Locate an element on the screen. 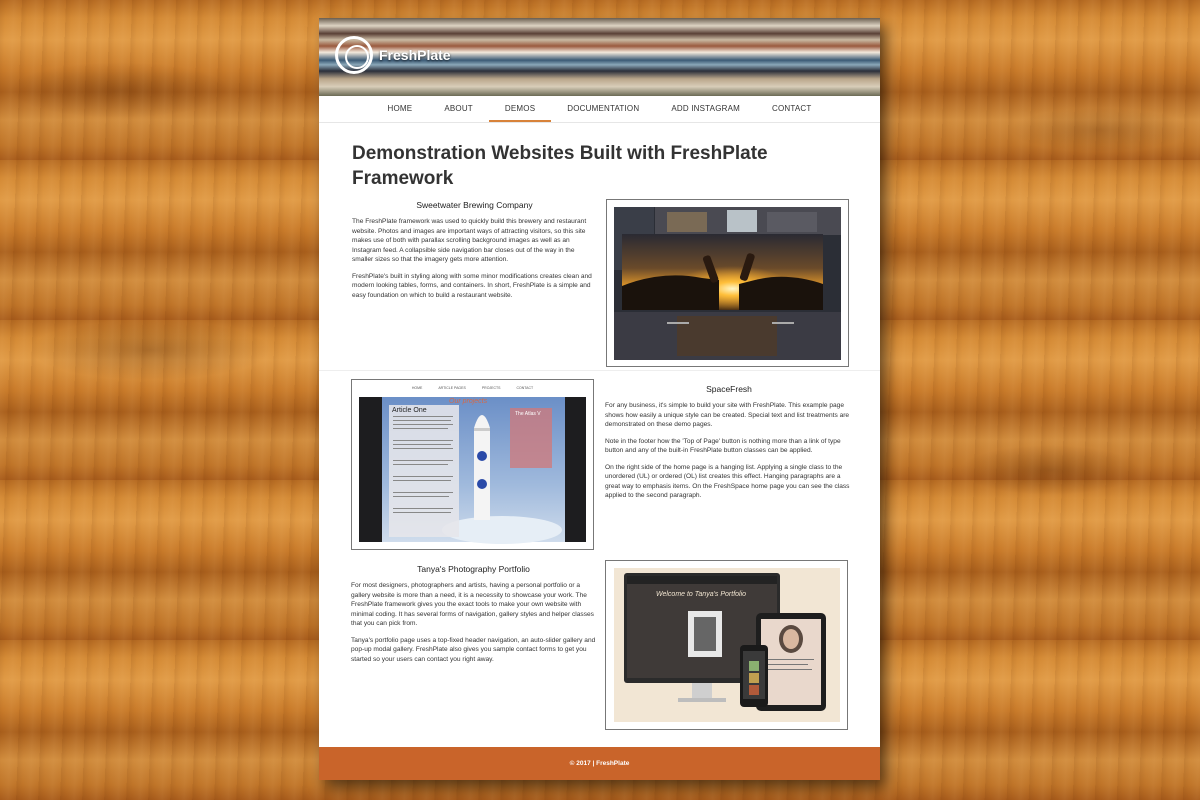  section-heading: Sweetwater Brewing Company is located at coordinates (474, 205).